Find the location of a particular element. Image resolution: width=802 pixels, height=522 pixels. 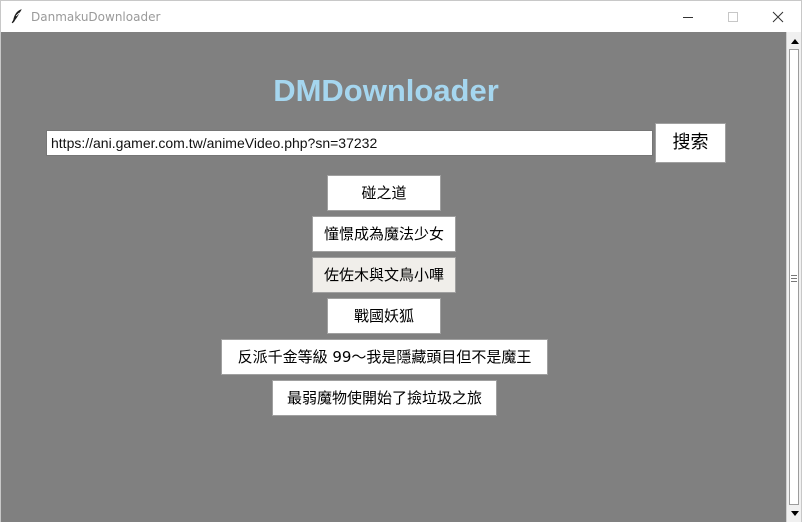

close-button is located at coordinates (778, 16).